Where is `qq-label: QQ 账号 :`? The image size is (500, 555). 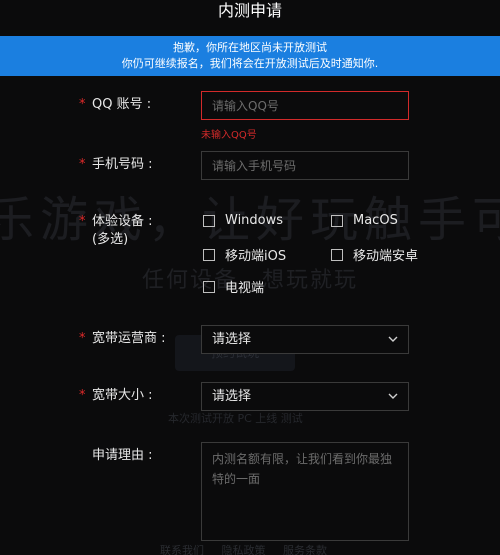
qq-label: QQ 账号 : is located at coordinates (122, 104).